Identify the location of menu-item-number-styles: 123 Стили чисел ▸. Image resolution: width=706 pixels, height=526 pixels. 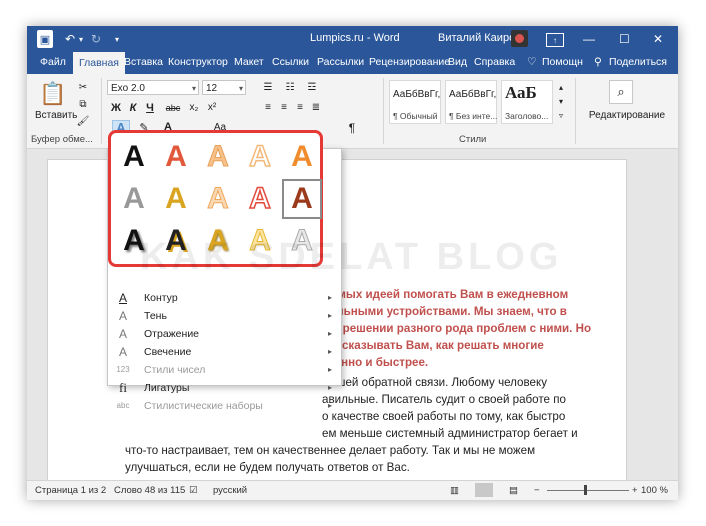
(225, 370).